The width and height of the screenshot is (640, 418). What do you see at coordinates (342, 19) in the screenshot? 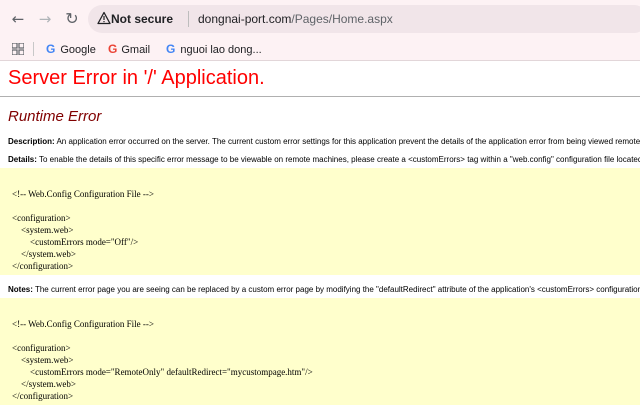
I see `url-path: /Pages/Home.aspx` at bounding box center [342, 19].